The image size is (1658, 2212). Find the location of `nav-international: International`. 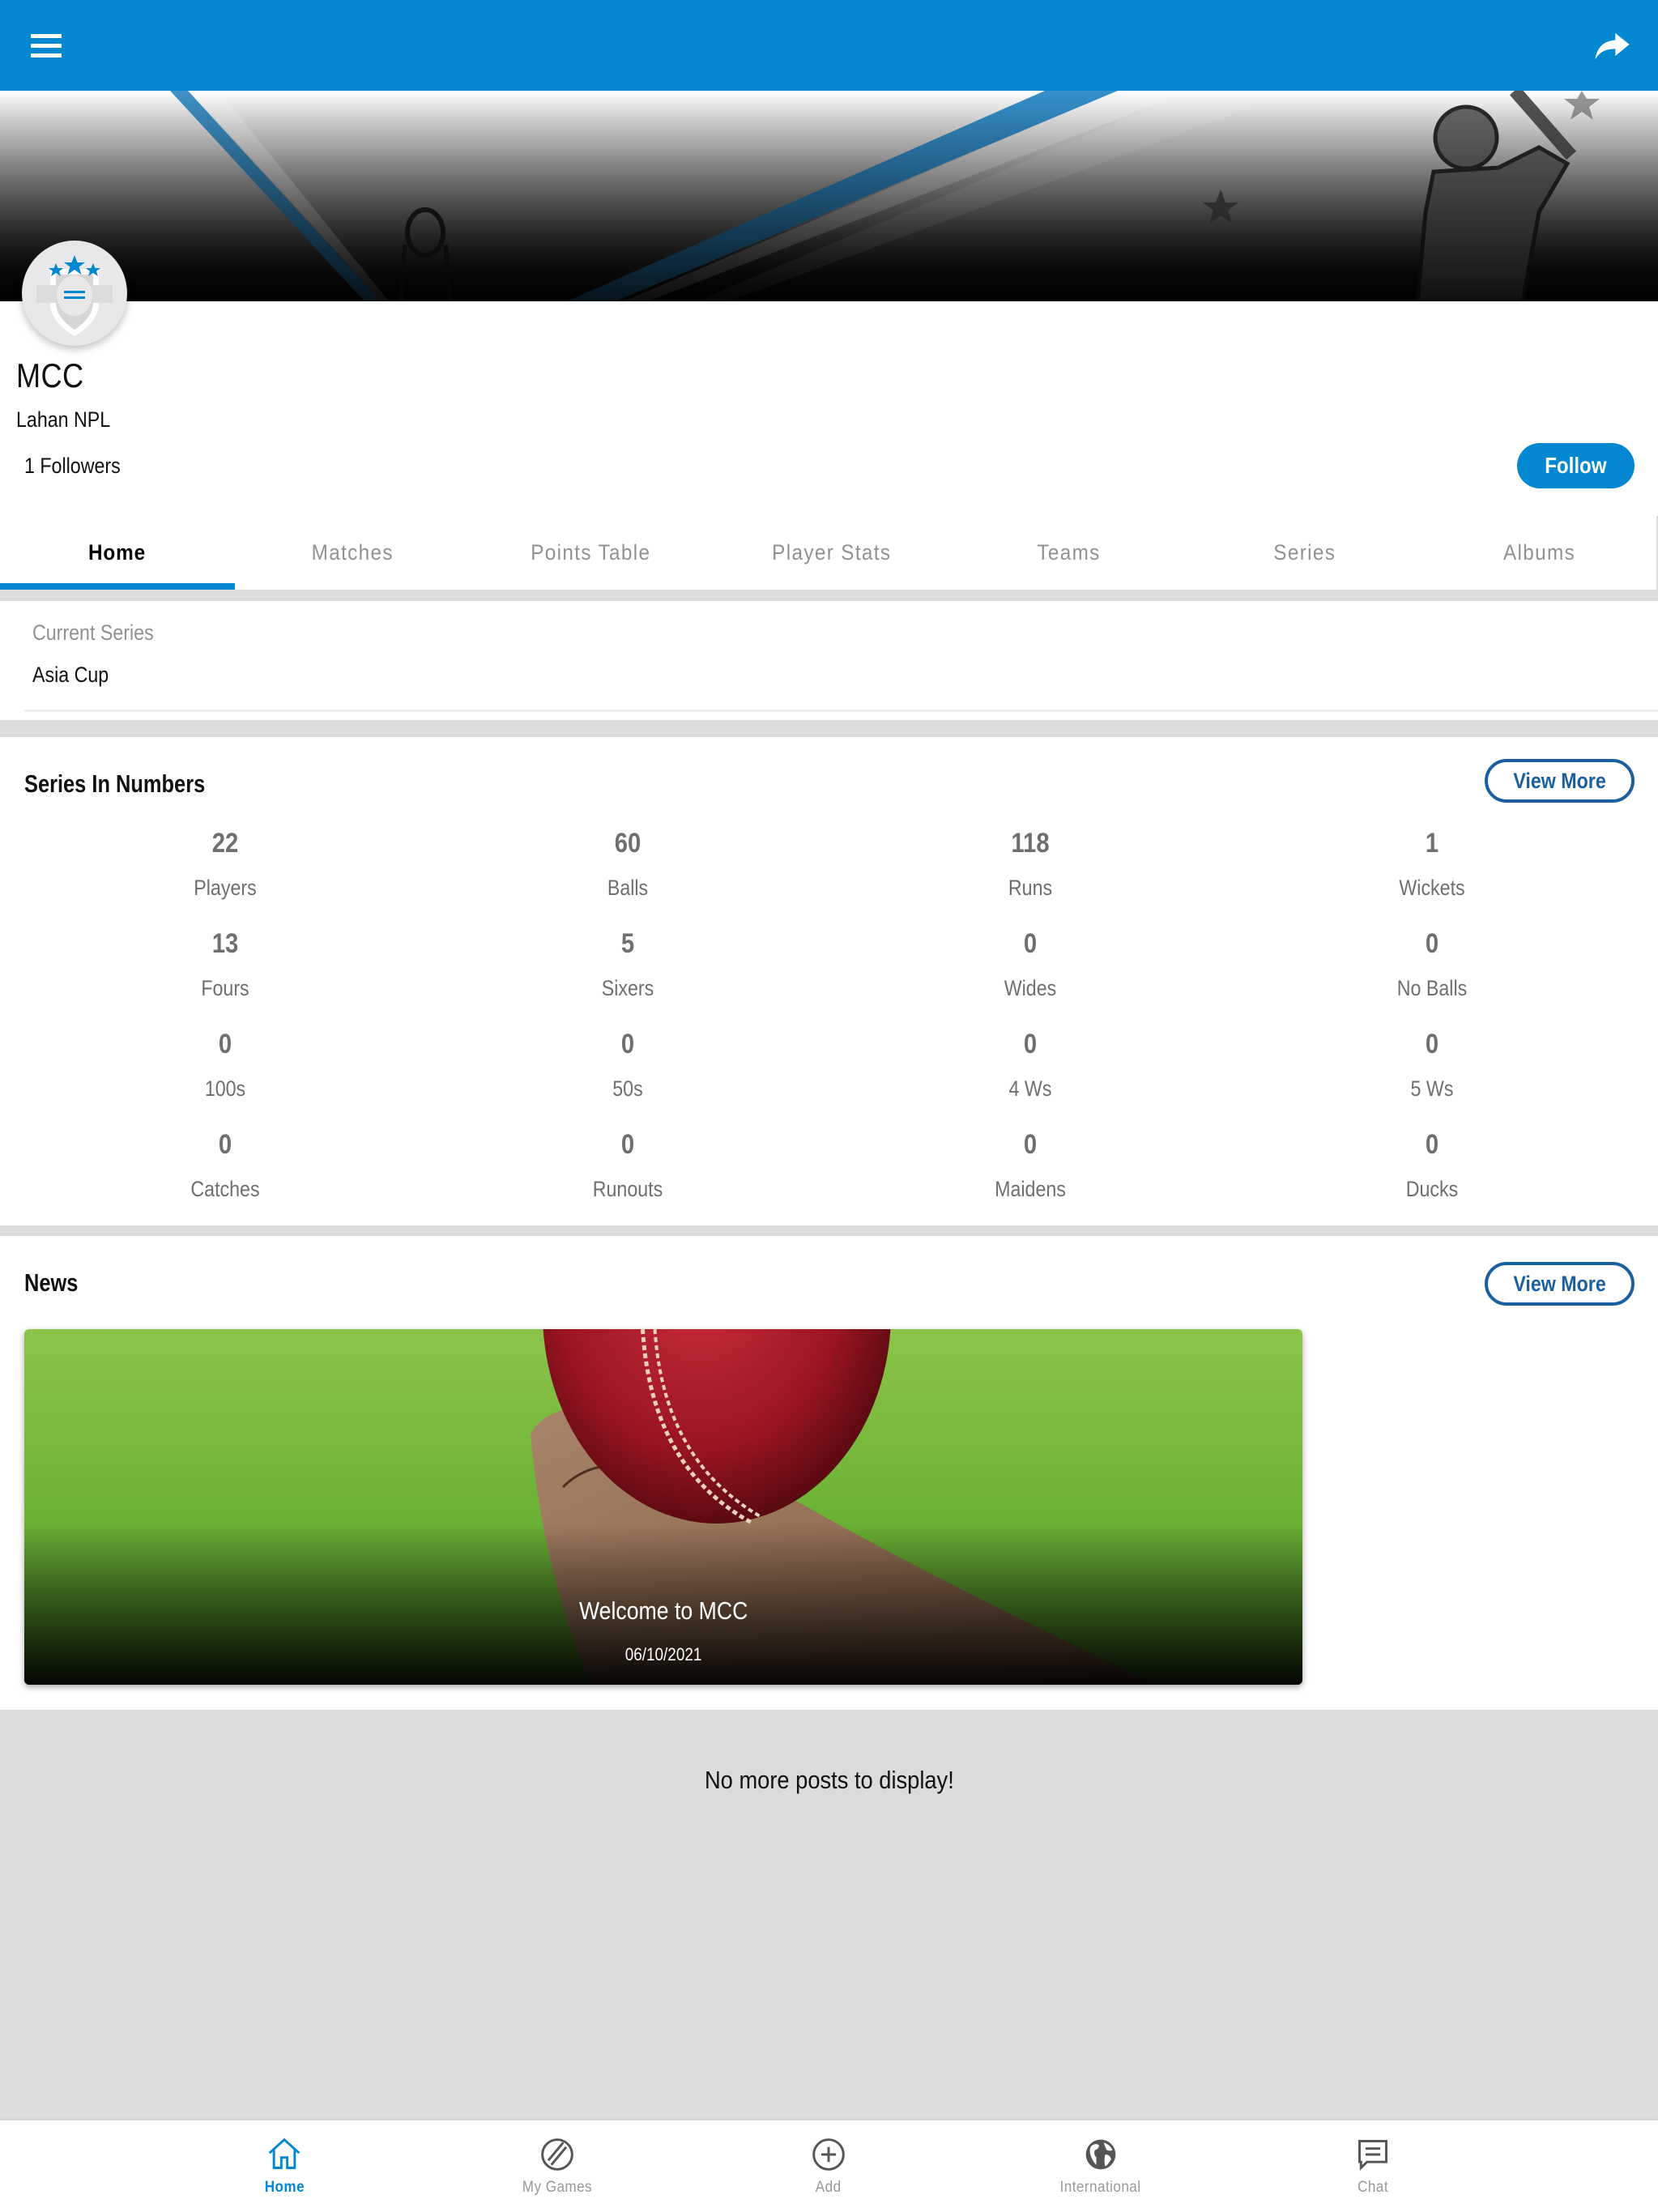

nav-international: International is located at coordinates (1101, 2166).